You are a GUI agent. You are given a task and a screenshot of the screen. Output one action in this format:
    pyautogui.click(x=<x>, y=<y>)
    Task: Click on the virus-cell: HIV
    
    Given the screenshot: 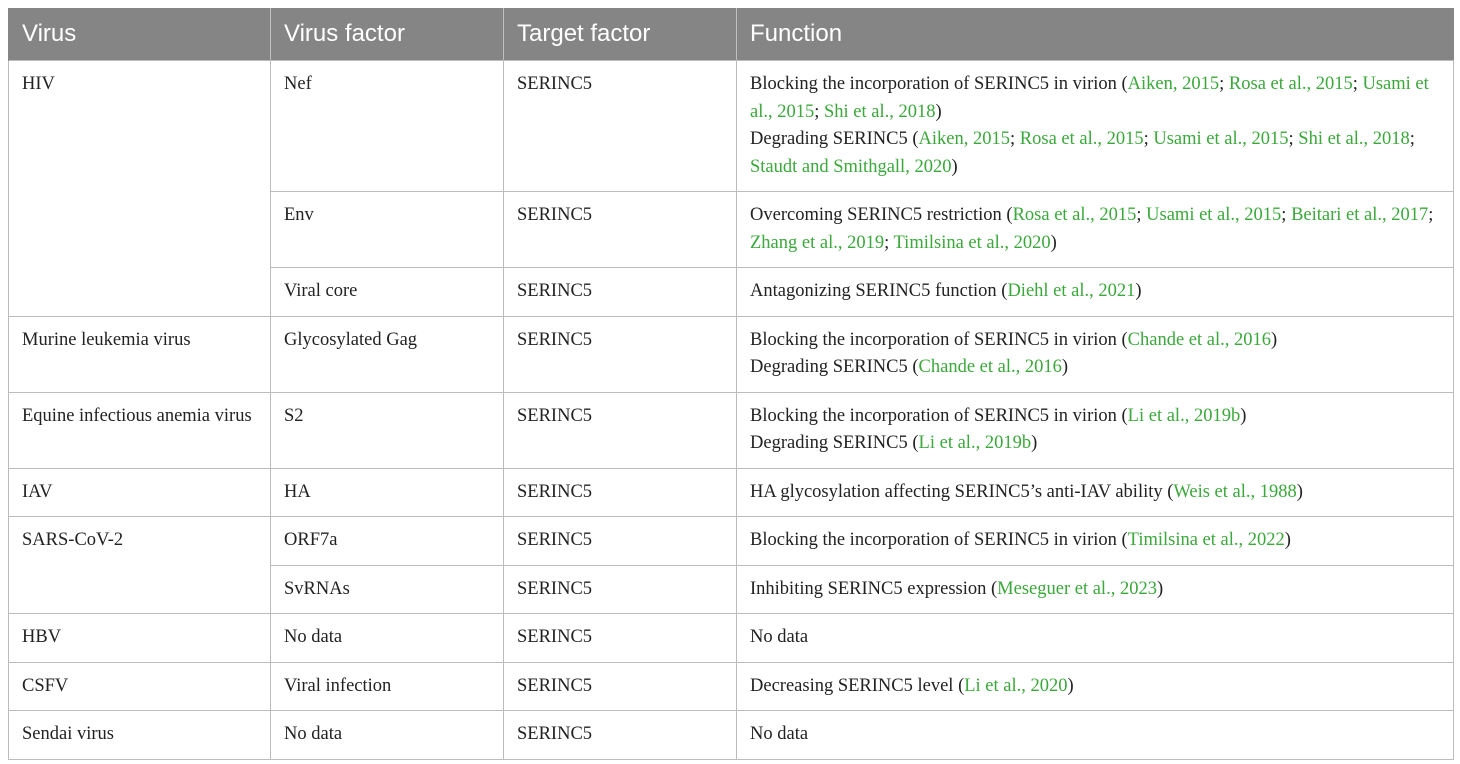 What is the action you would take?
    pyautogui.click(x=139, y=188)
    